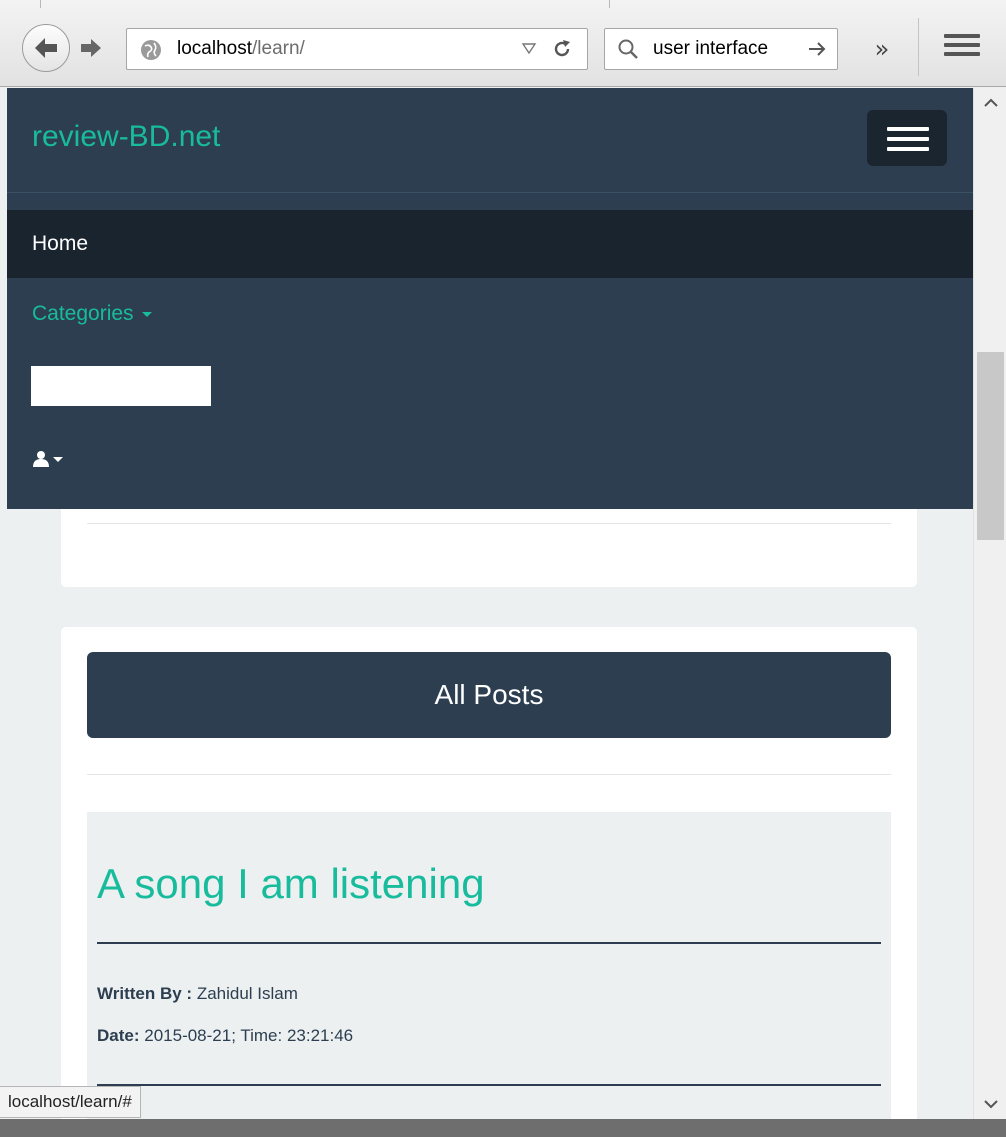 Image resolution: width=1006 pixels, height=1137 pixels. What do you see at coordinates (291, 884) in the screenshot?
I see `post-title-link: A song I am listening` at bounding box center [291, 884].